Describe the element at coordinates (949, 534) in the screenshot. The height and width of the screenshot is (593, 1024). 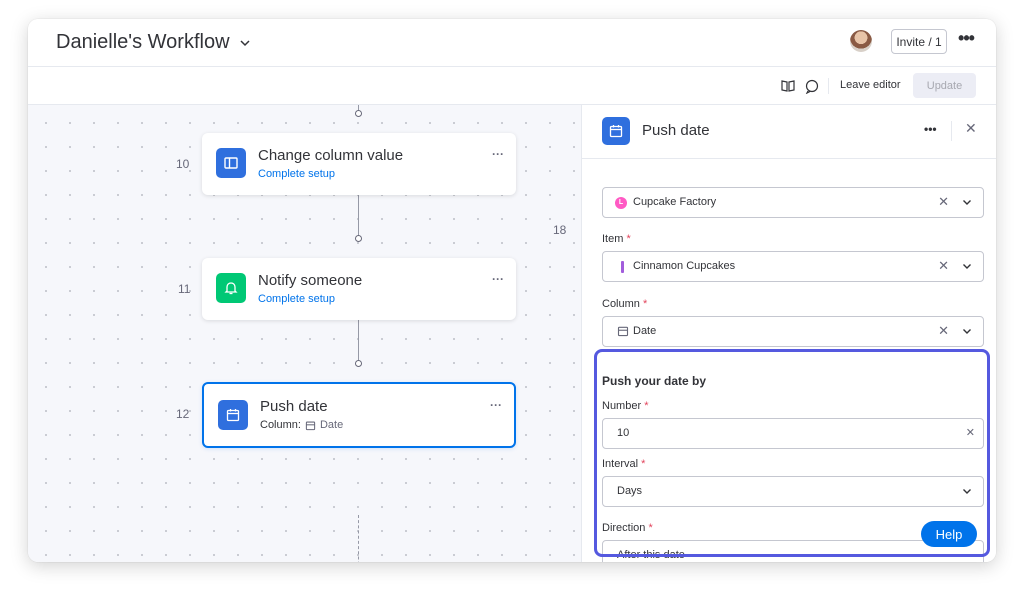
I see `help-button: Help` at that location.